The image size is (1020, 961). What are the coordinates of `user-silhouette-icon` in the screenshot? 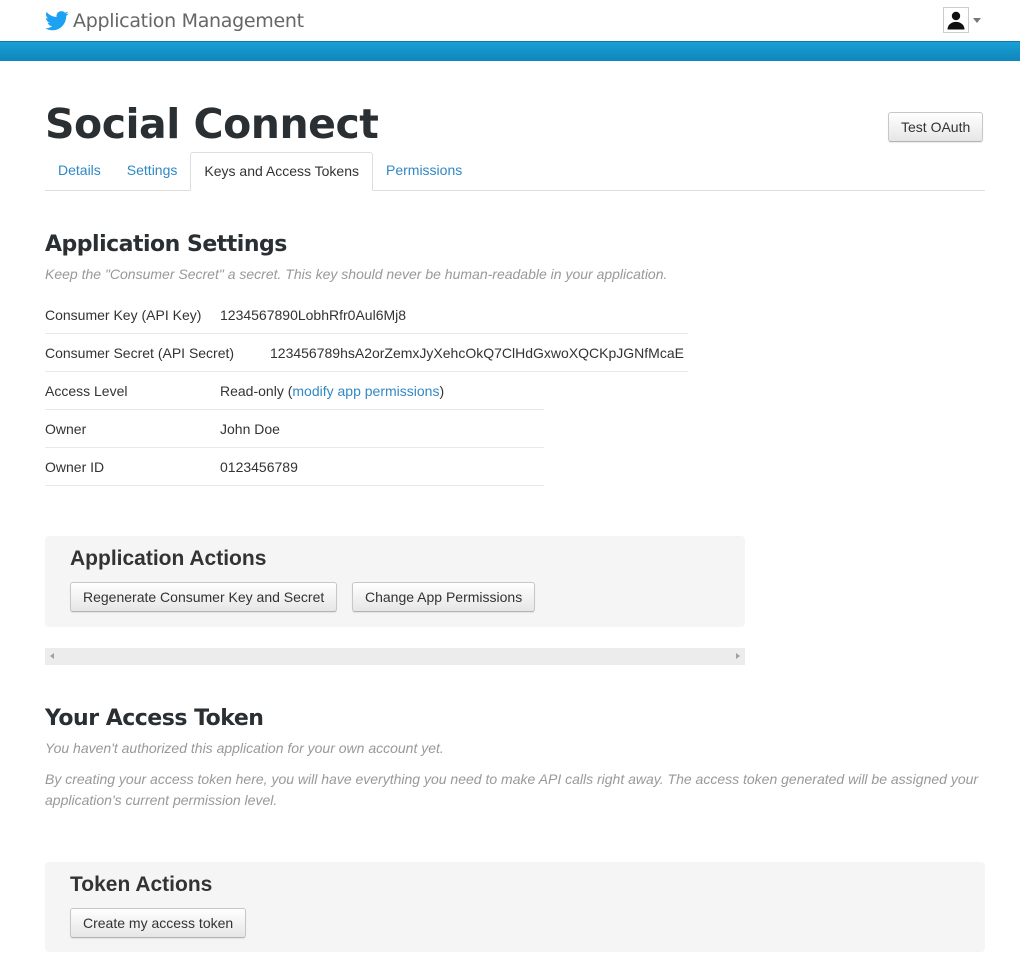 It's located at (956, 20).